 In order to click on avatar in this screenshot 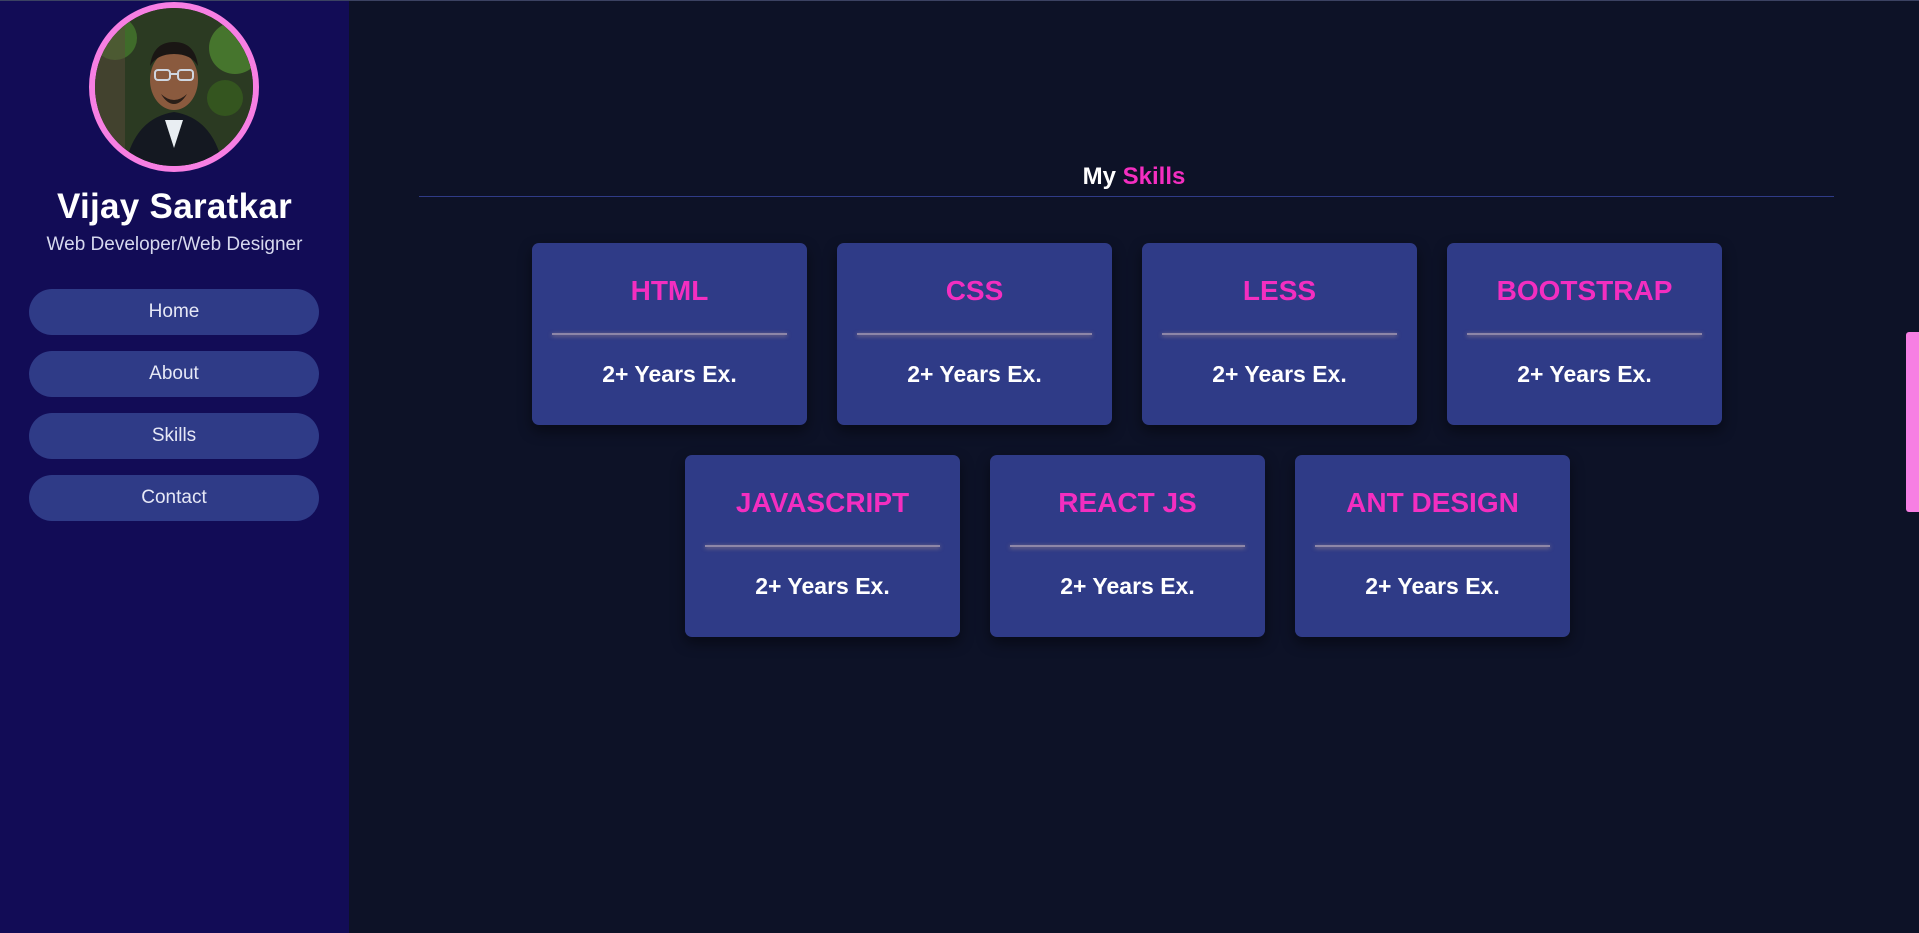, I will do `click(174, 87)`.